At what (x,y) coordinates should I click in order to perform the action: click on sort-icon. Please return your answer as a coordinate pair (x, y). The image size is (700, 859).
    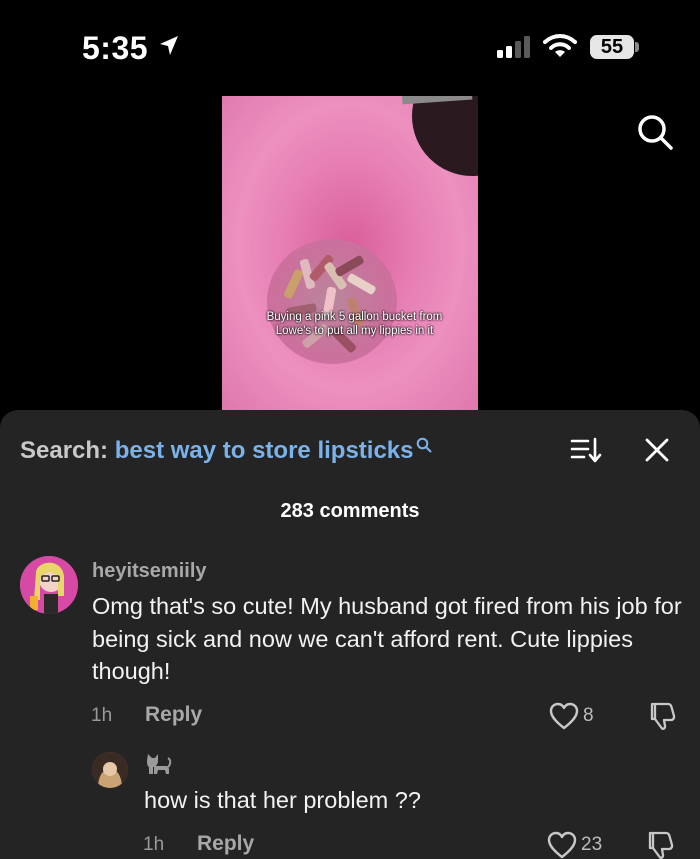
    Looking at the image, I should click on (586, 450).